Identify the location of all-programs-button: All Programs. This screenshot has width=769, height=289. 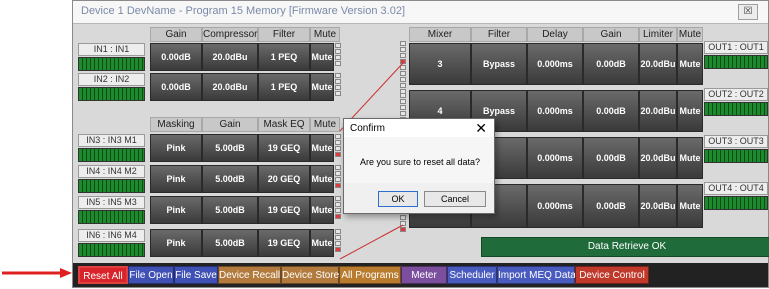
(370, 275).